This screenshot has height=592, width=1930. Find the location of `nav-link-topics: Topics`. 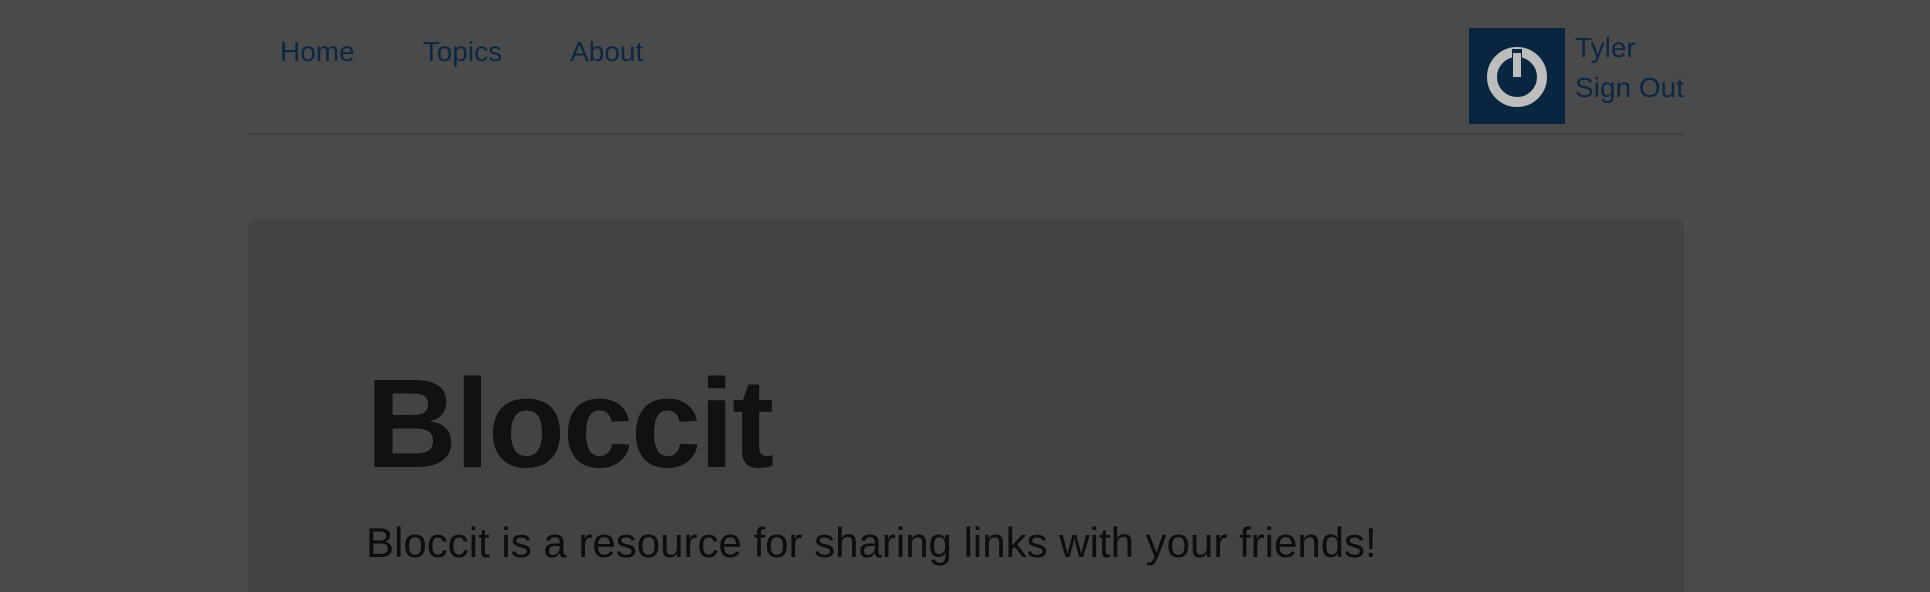

nav-link-topics: Topics is located at coordinates (462, 52).